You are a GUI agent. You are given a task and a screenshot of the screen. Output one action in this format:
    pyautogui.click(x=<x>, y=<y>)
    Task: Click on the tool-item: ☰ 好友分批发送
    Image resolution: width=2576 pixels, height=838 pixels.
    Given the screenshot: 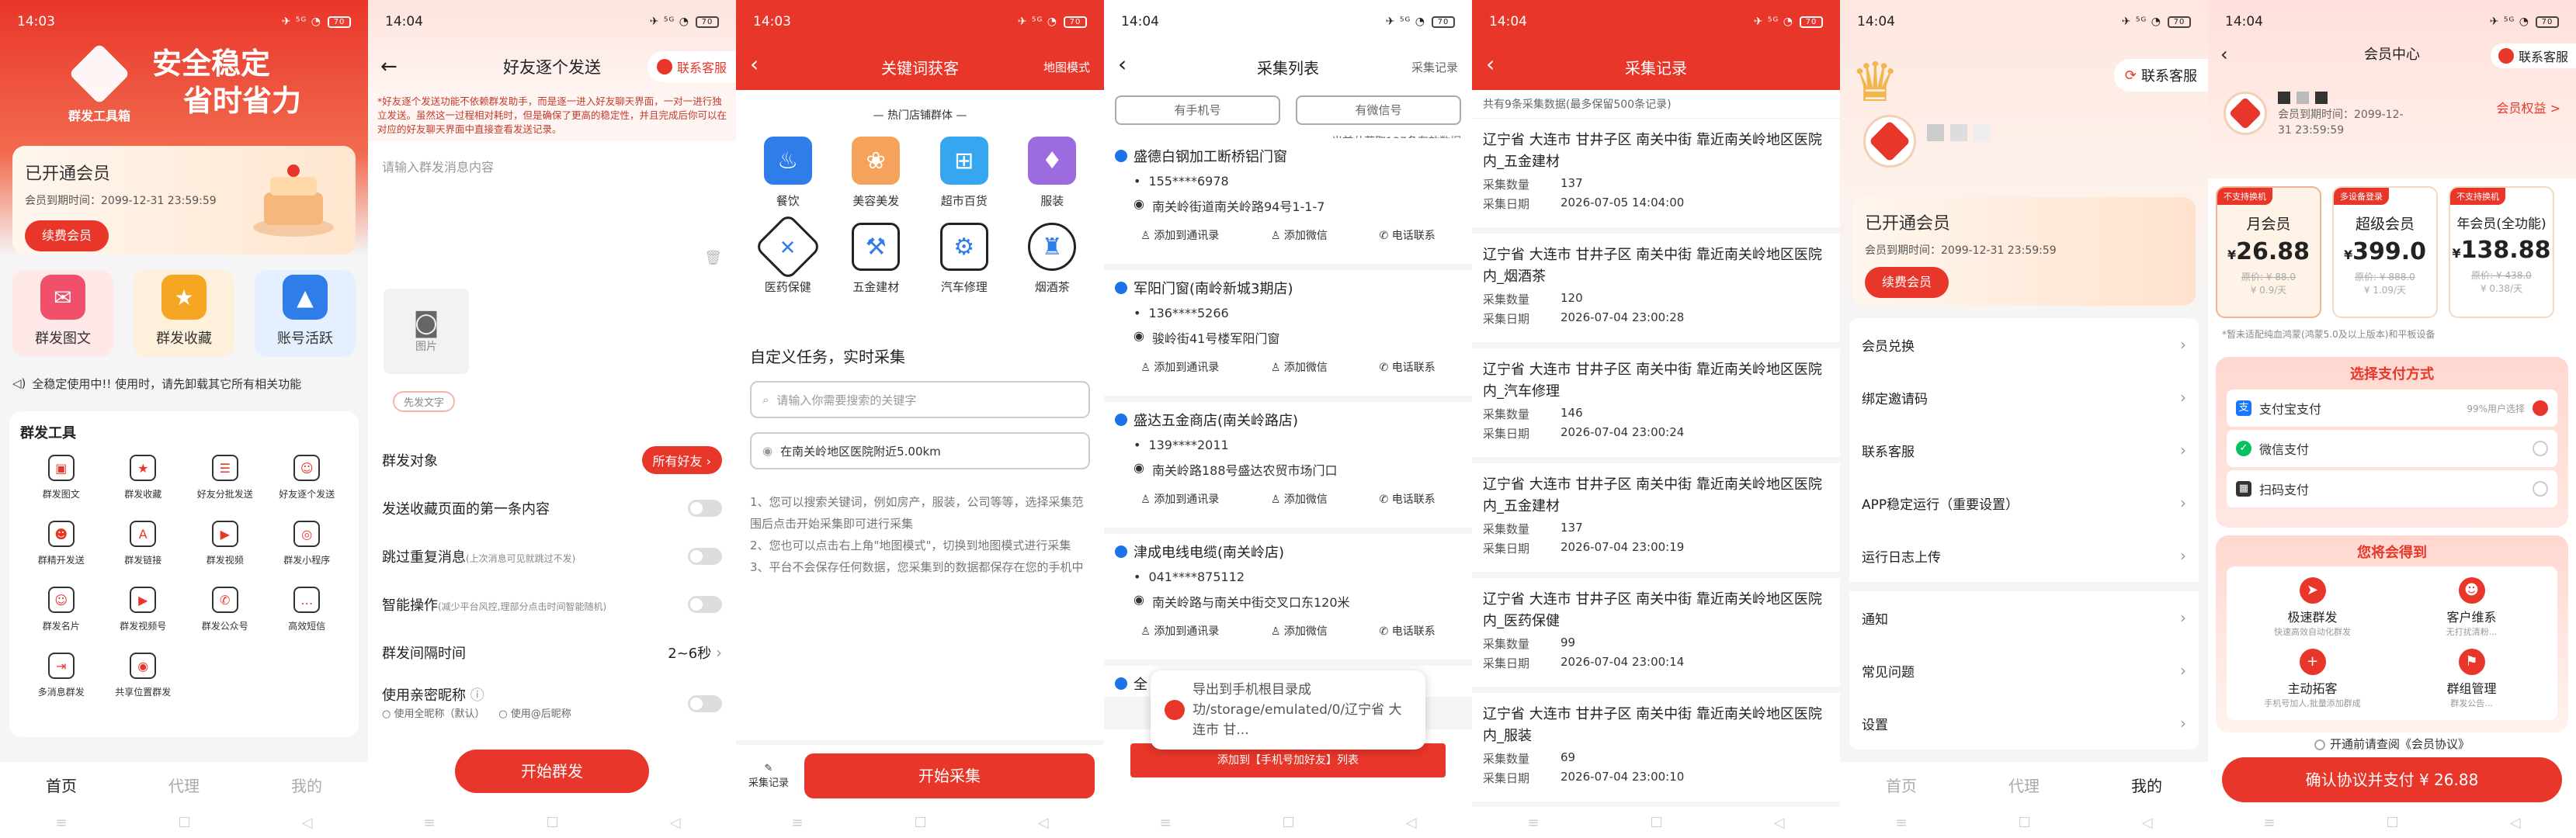 What is the action you would take?
    pyautogui.click(x=225, y=477)
    